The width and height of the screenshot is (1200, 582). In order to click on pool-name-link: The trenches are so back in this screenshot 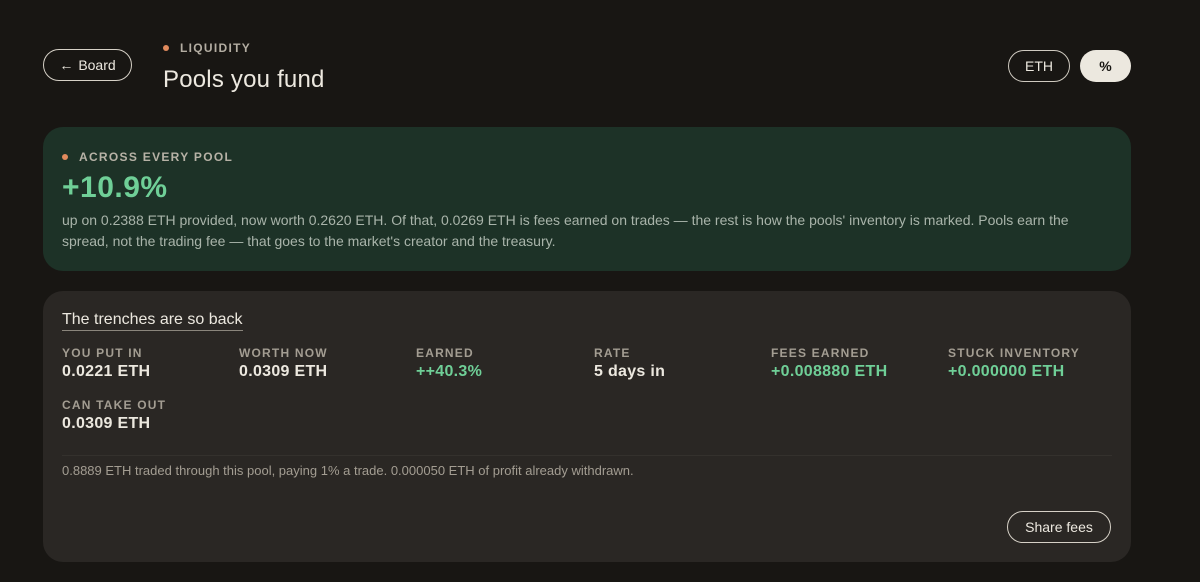, I will do `click(152, 321)`.